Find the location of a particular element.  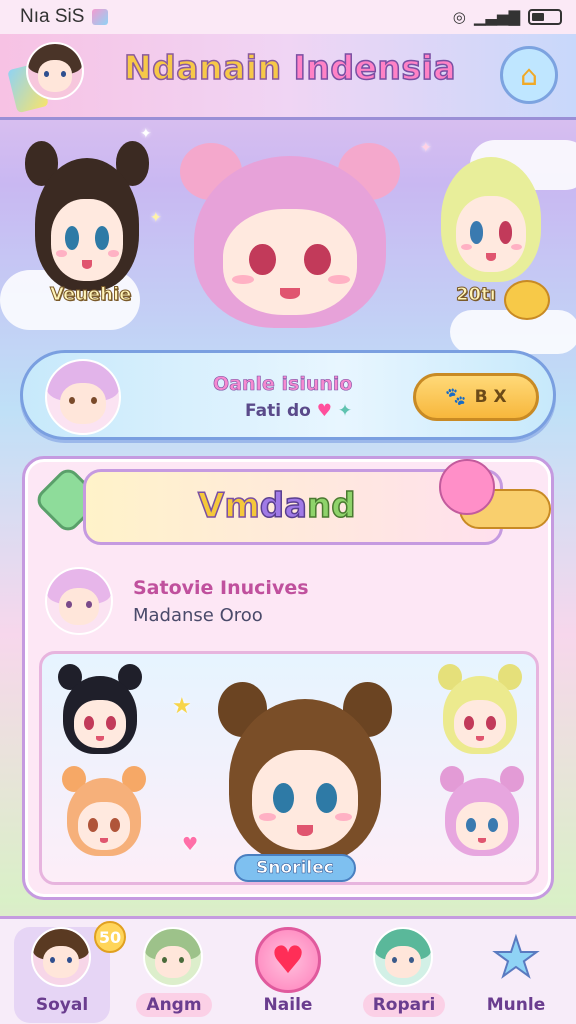

nav-item-angm: Angm is located at coordinates (174, 975).